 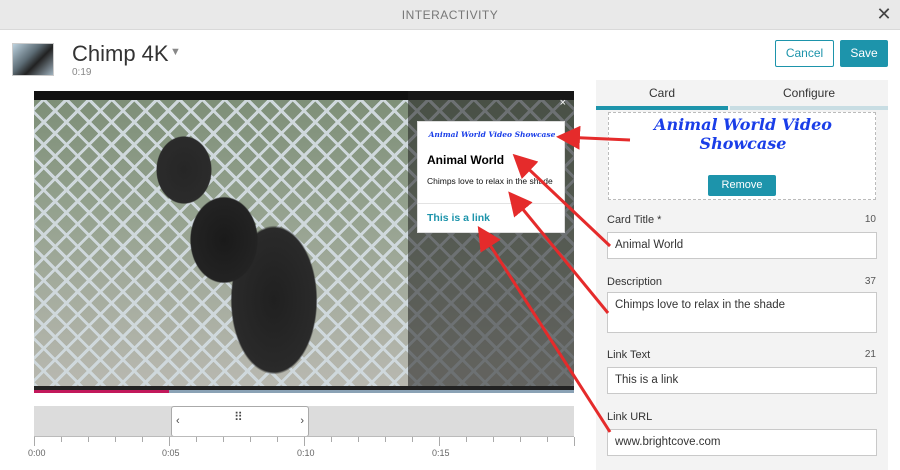 I want to click on card-close-icon: ×, so click(x=563, y=103).